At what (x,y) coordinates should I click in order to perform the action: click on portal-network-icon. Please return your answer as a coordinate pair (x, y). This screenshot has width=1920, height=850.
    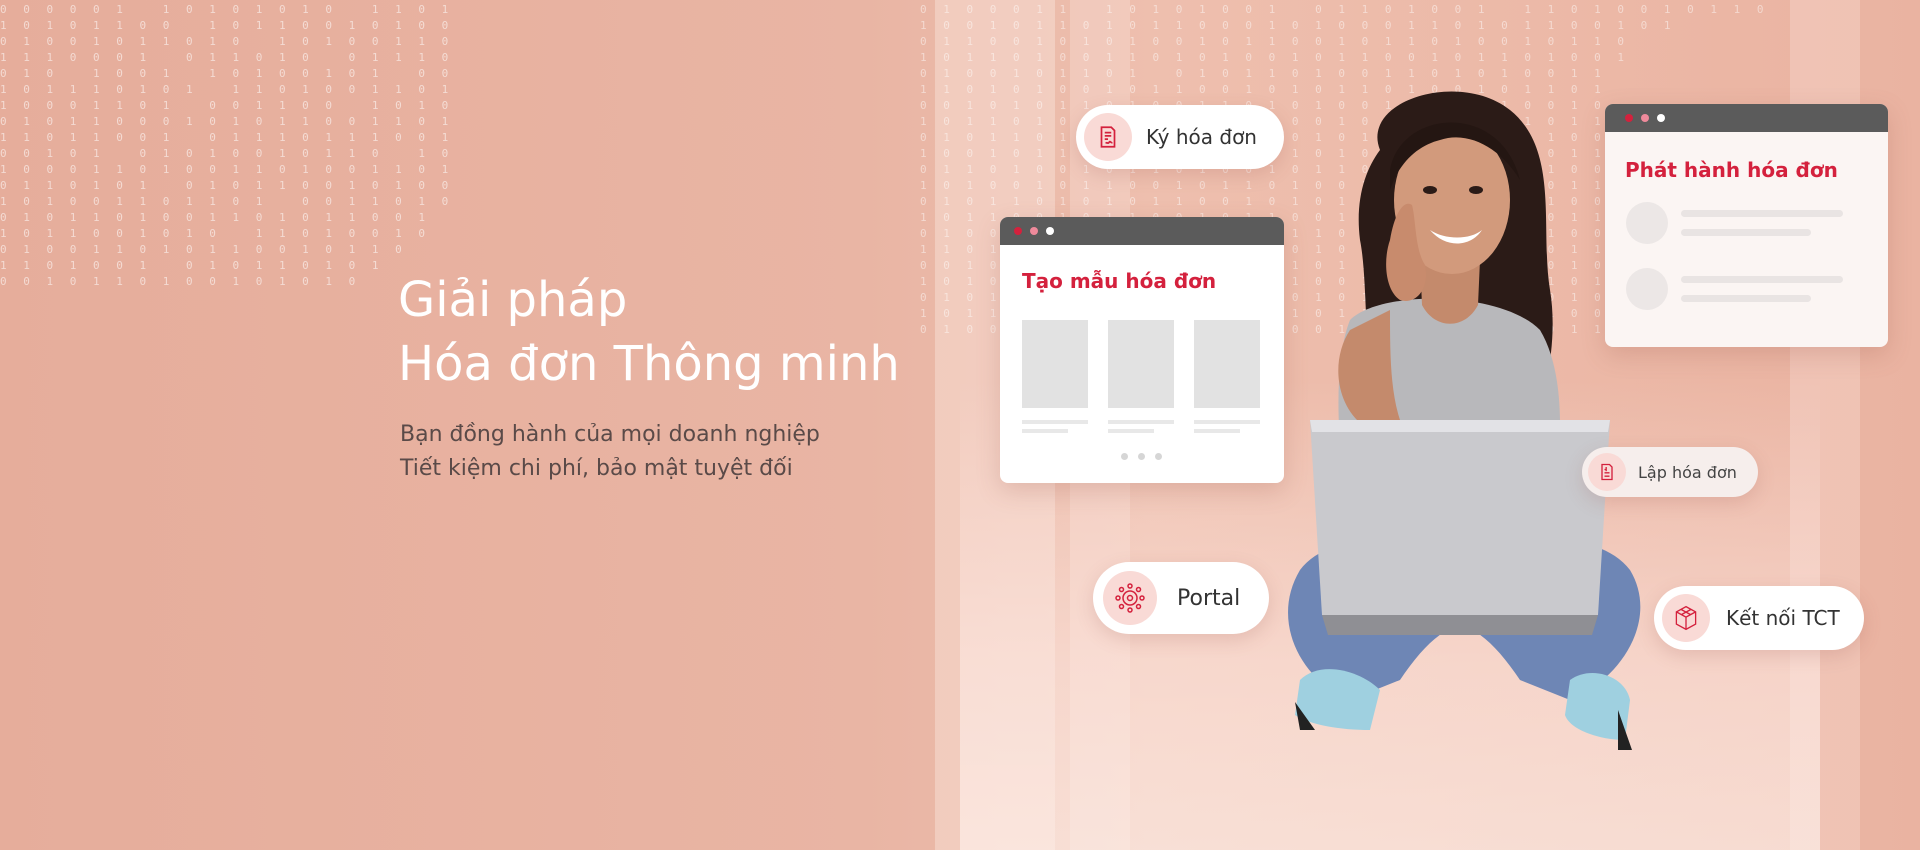
    Looking at the image, I should click on (1130, 598).